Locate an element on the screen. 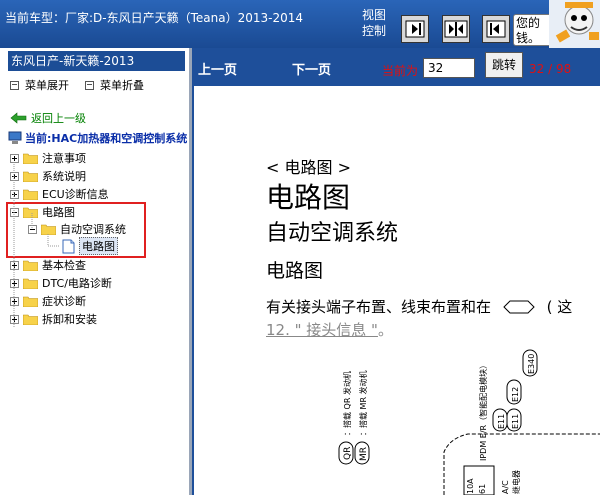 The width and height of the screenshot is (600, 495). ipdm-module-label: IPDM E/R（智能配电模块） is located at coordinates (483, 411).